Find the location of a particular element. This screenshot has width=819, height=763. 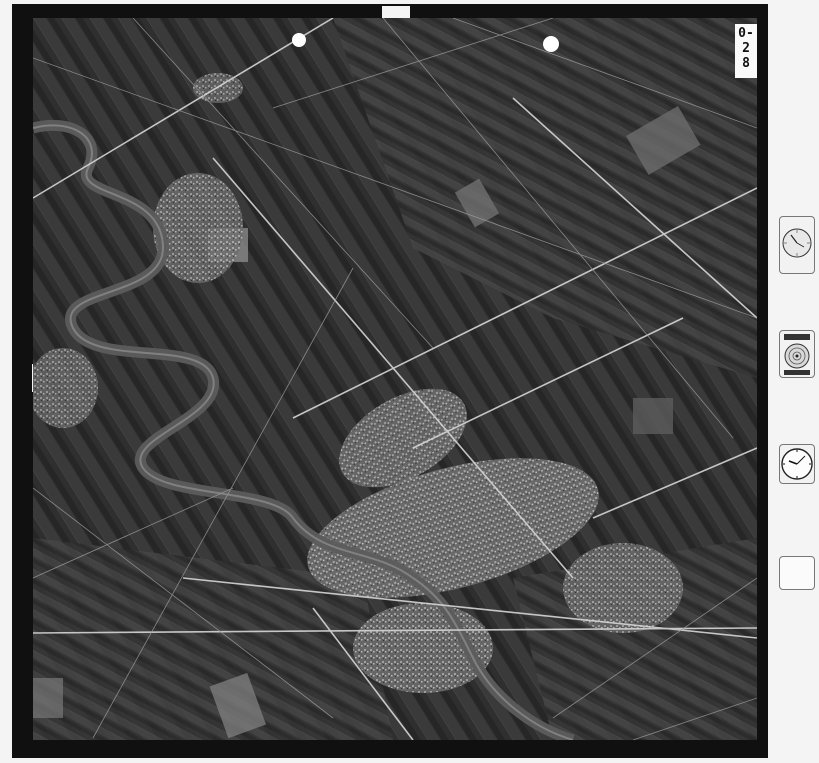

frame-number-label: 0-2 8 is located at coordinates (746, 51).